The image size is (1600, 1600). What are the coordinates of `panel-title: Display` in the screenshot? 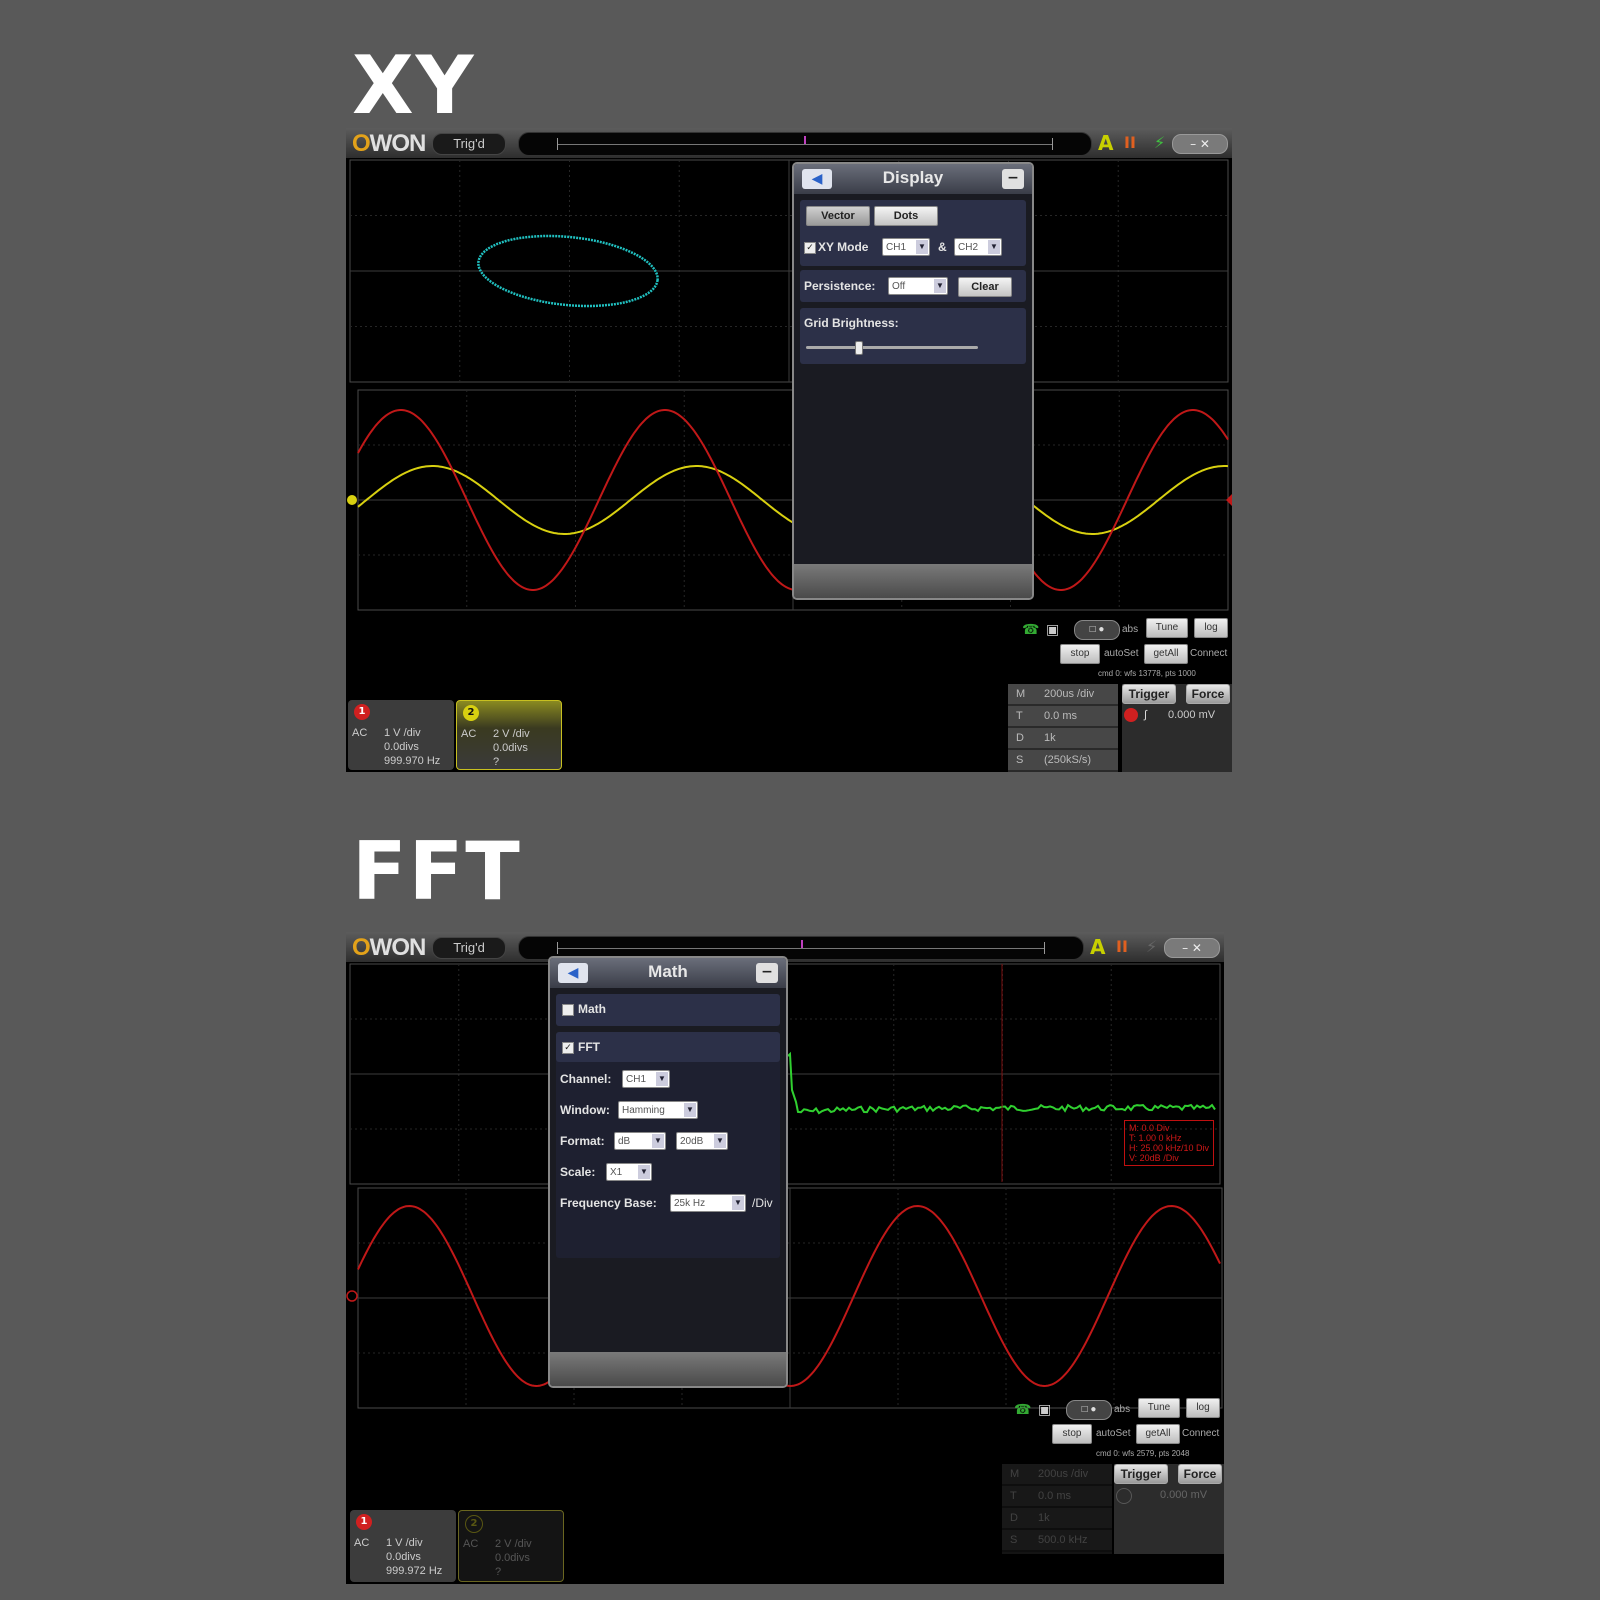 It's located at (913, 177).